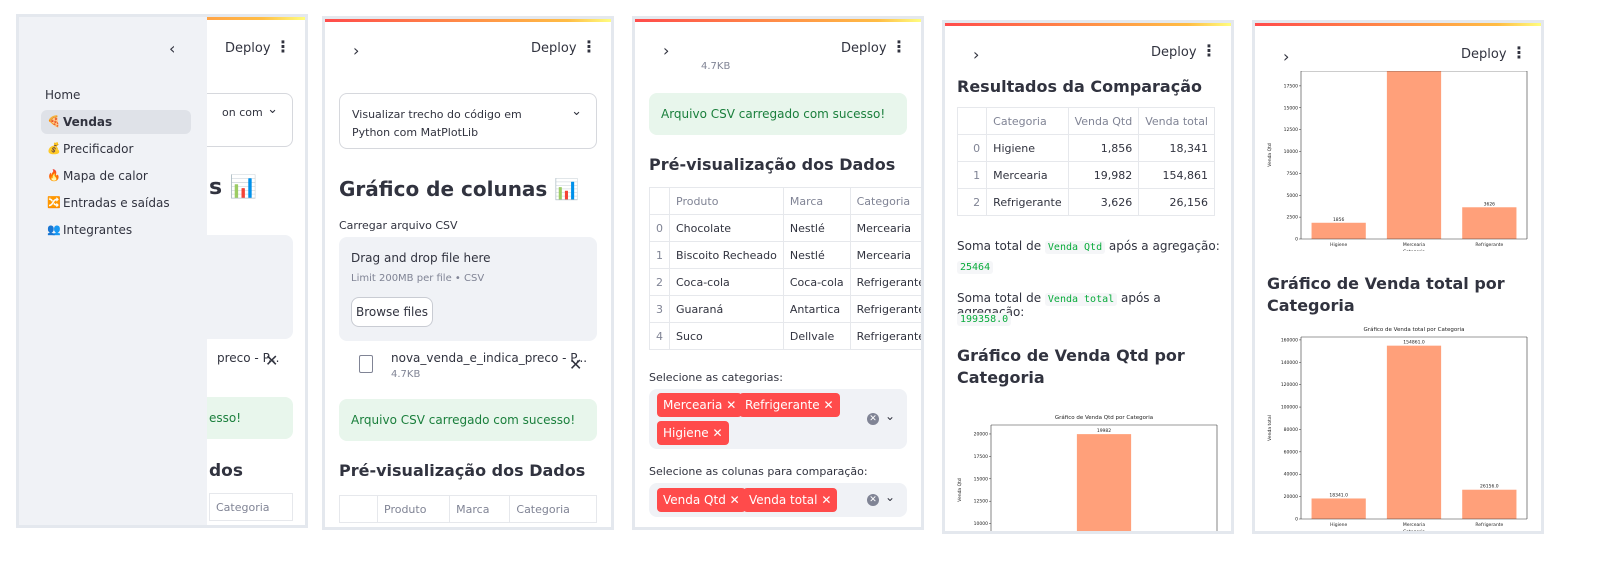 The width and height of the screenshot is (1616, 570). What do you see at coordinates (700, 405) in the screenshot?
I see `tag-mercearia: Mercearia ✕` at bounding box center [700, 405].